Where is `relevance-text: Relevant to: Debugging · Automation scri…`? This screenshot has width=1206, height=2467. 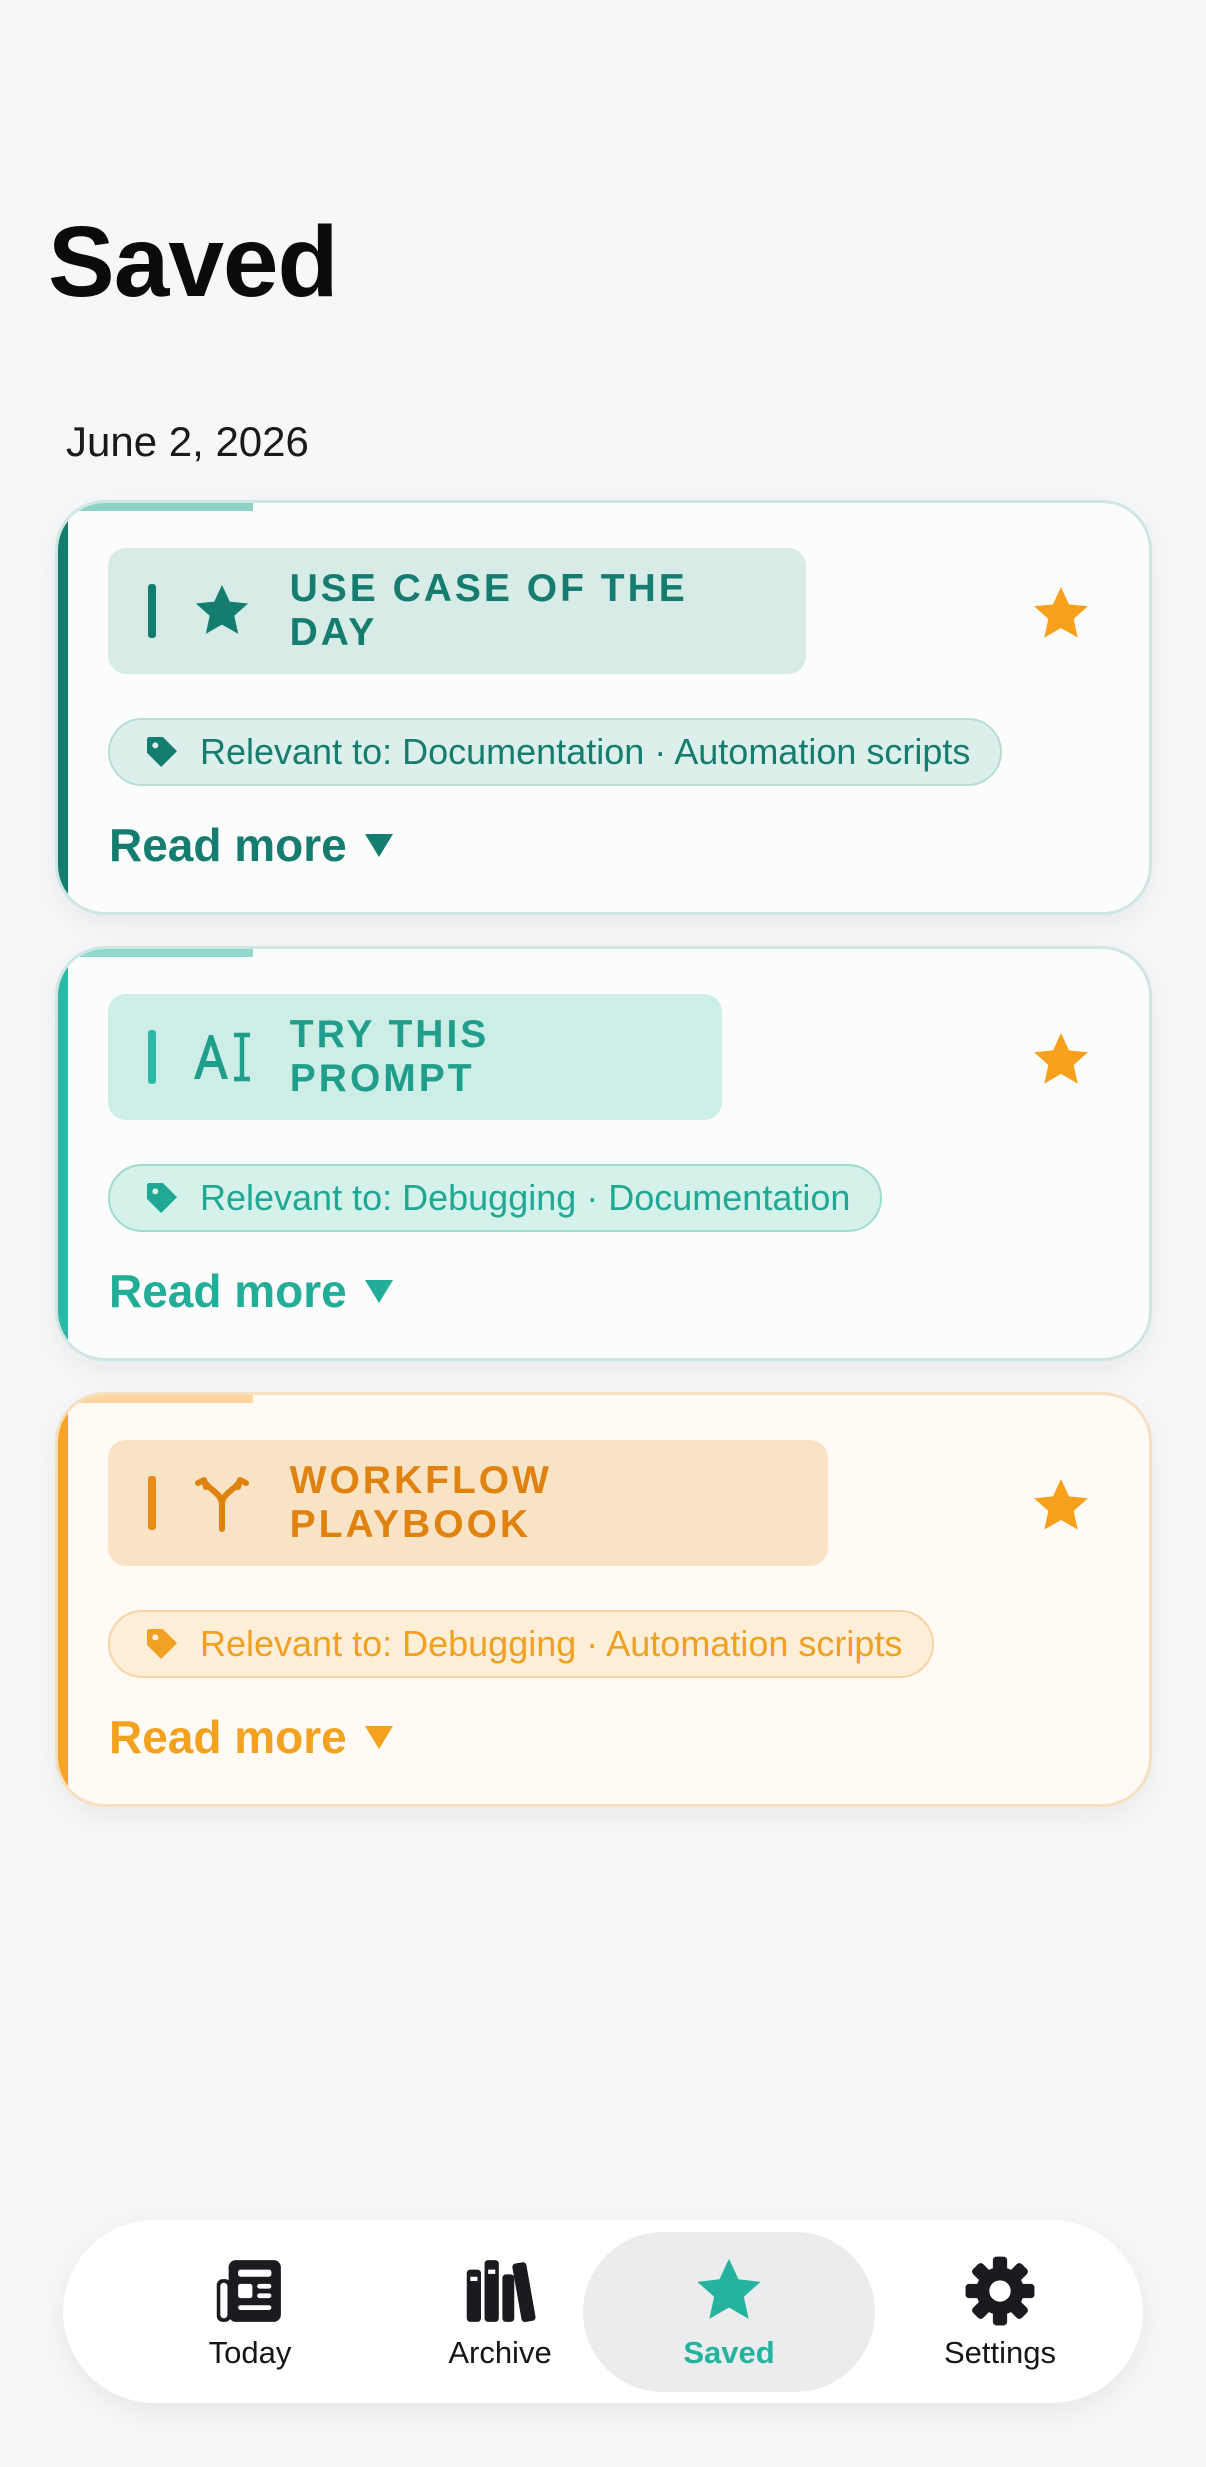 relevance-text: Relevant to: Debugging · Automation scri… is located at coordinates (551, 1643).